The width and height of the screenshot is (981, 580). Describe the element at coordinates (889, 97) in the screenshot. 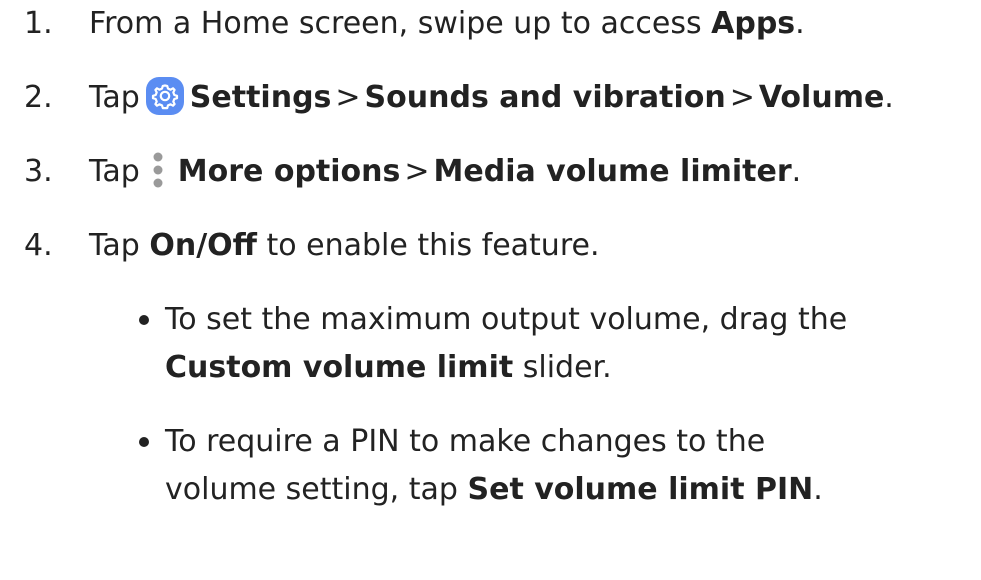

I see `step-2-end: .` at that location.